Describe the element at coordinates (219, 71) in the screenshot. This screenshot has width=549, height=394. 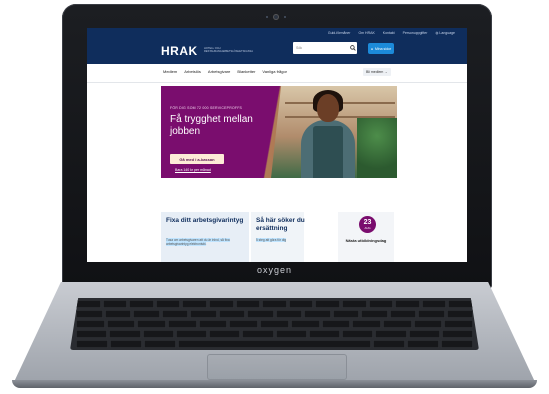
I see `nav-item: Arbetsgivare` at that location.